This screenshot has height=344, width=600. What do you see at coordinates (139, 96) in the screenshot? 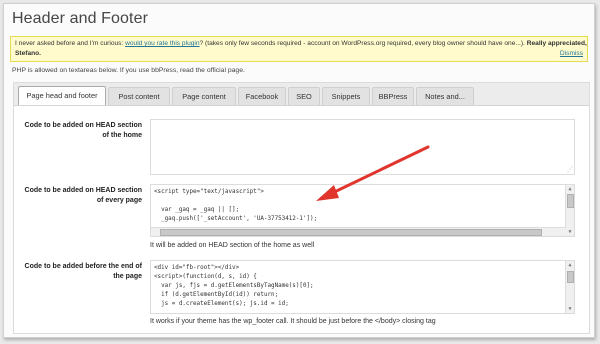
I see `tab-post-content: Post content` at bounding box center [139, 96].